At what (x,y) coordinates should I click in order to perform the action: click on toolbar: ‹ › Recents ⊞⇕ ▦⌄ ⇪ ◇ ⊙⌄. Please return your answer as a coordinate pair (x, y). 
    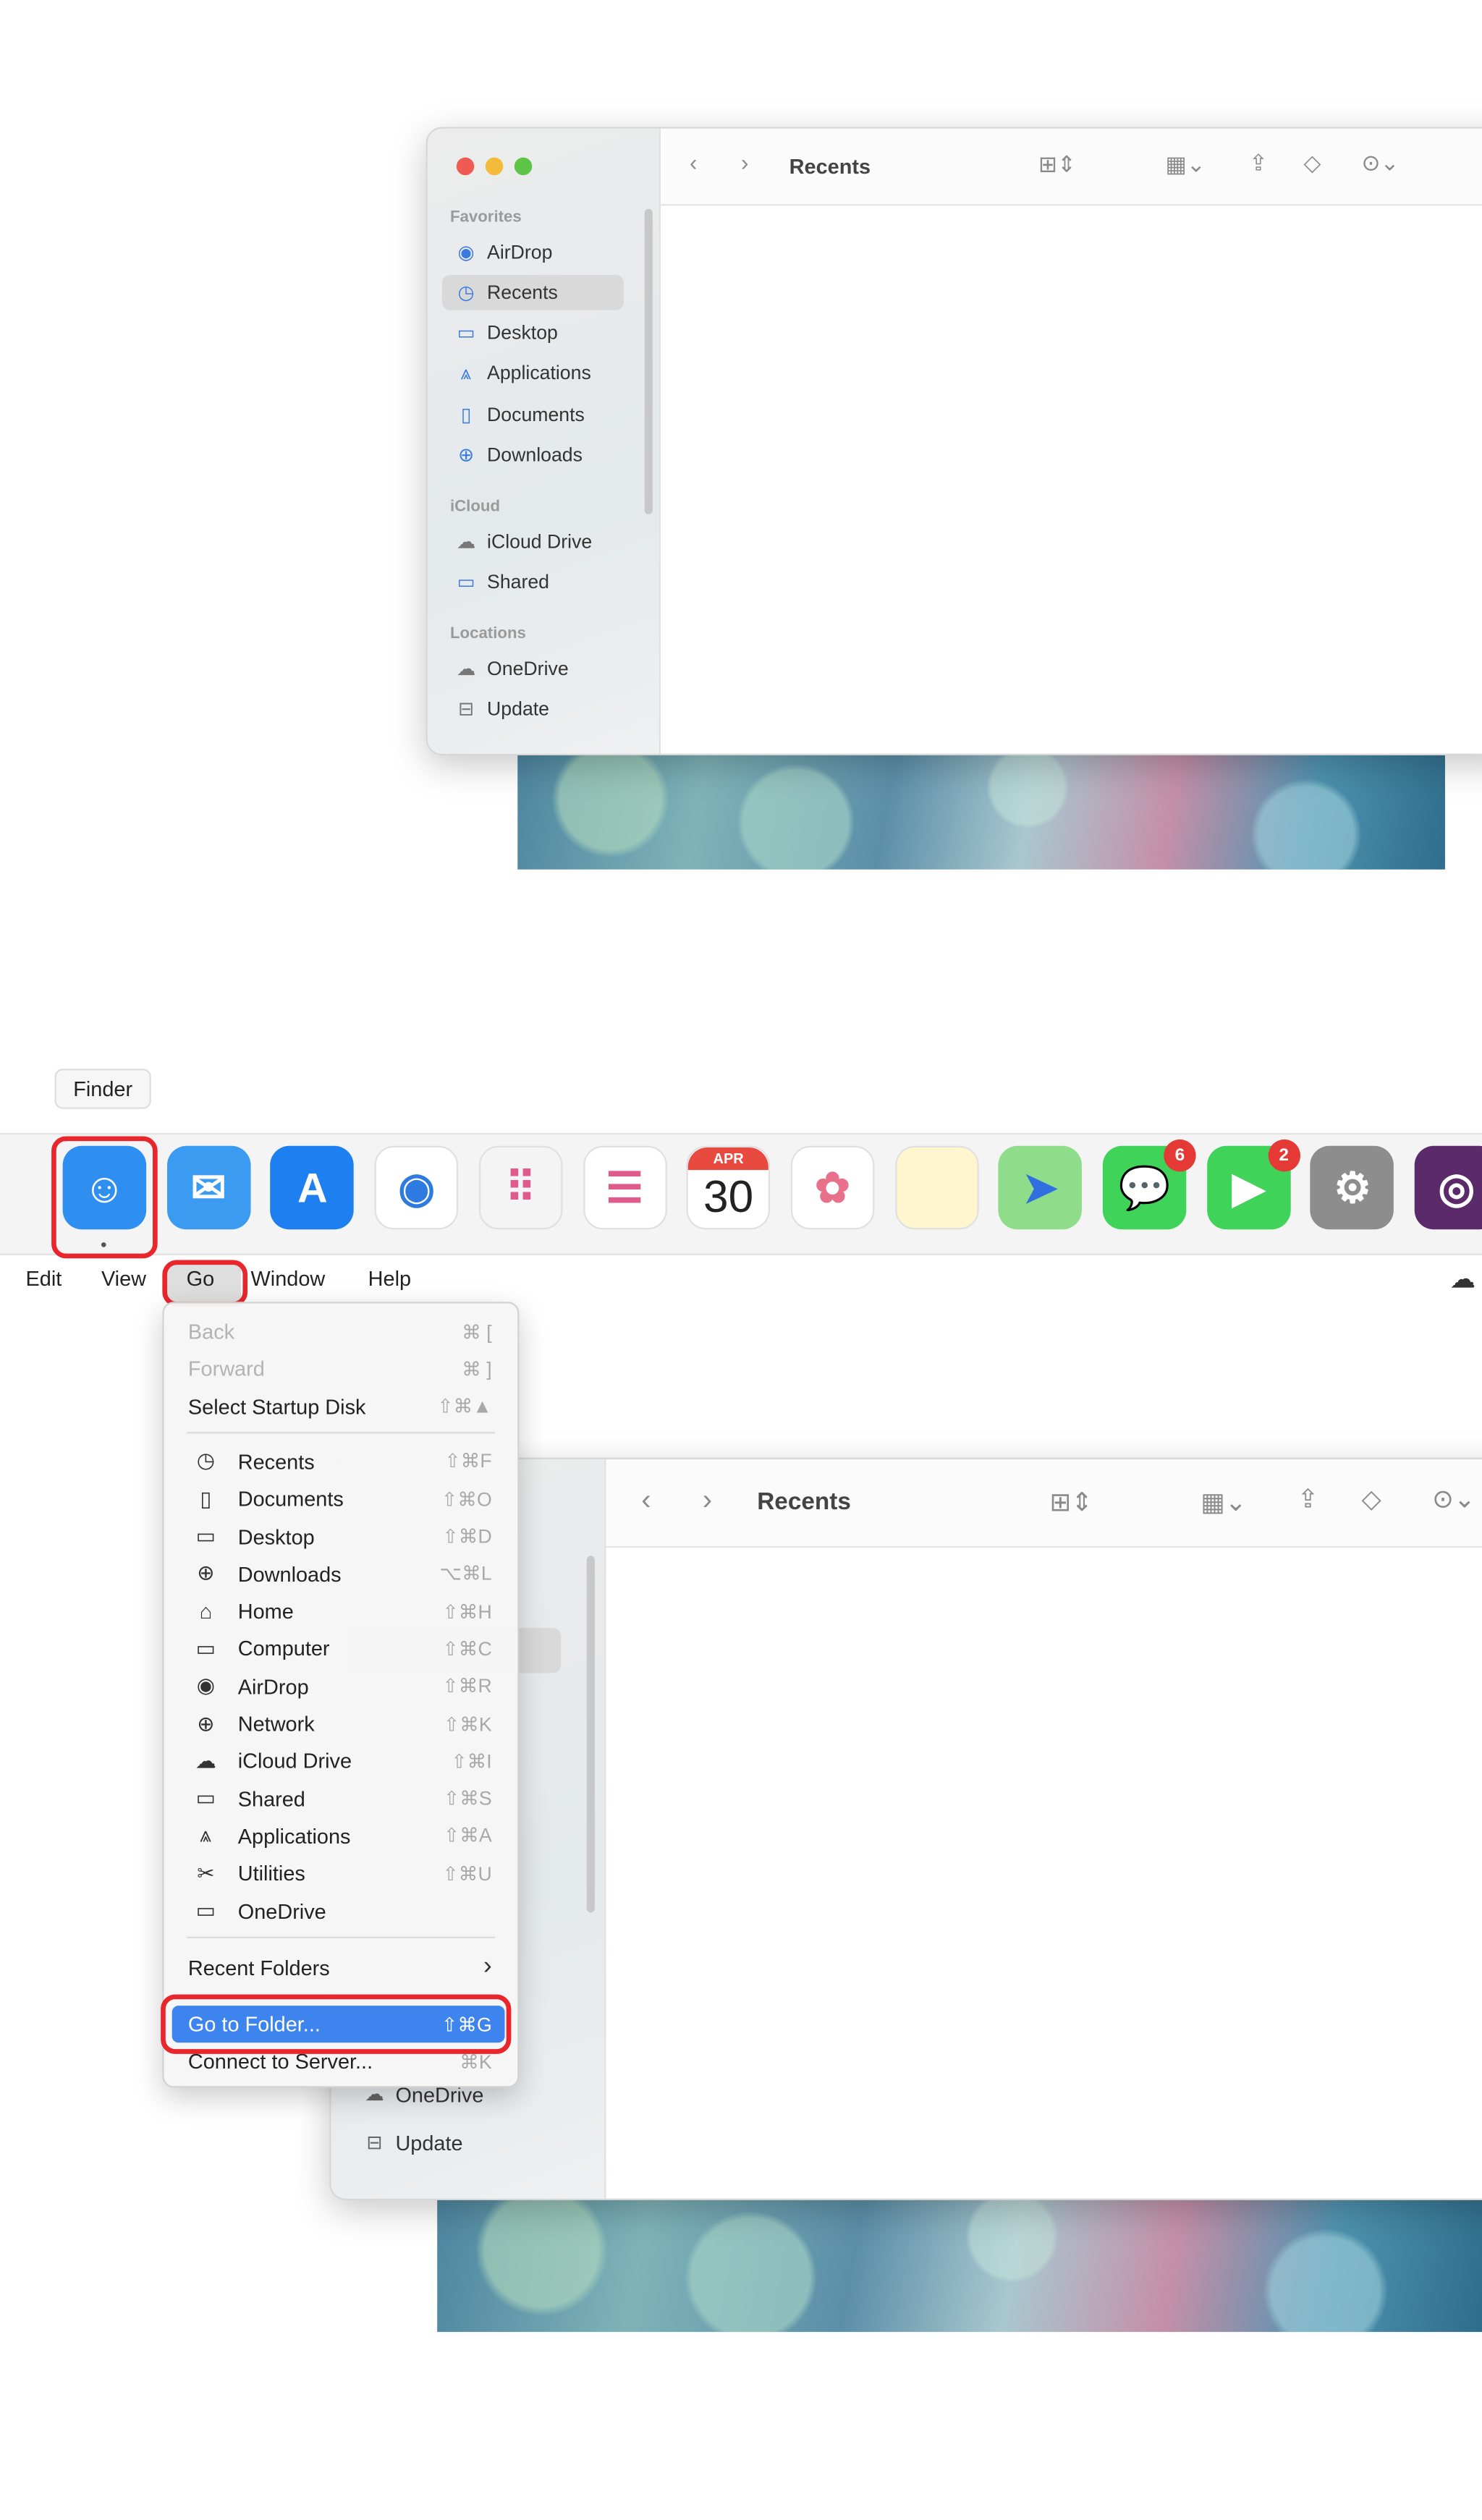
    Looking at the image, I should click on (1044, 1504).